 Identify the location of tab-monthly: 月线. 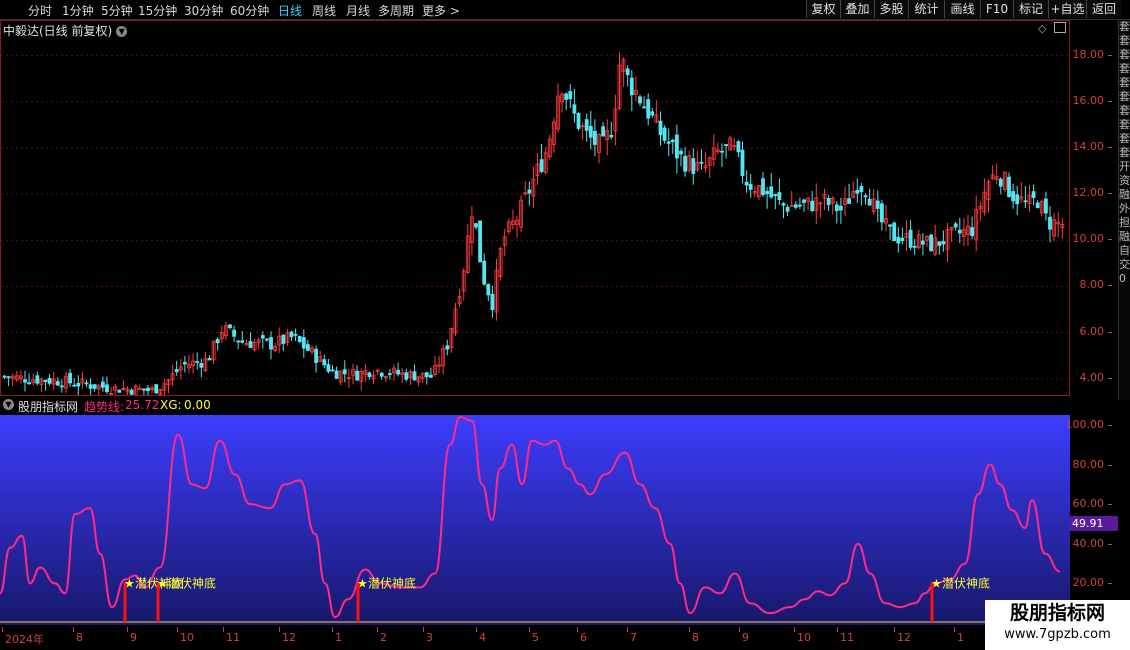
(358, 10).